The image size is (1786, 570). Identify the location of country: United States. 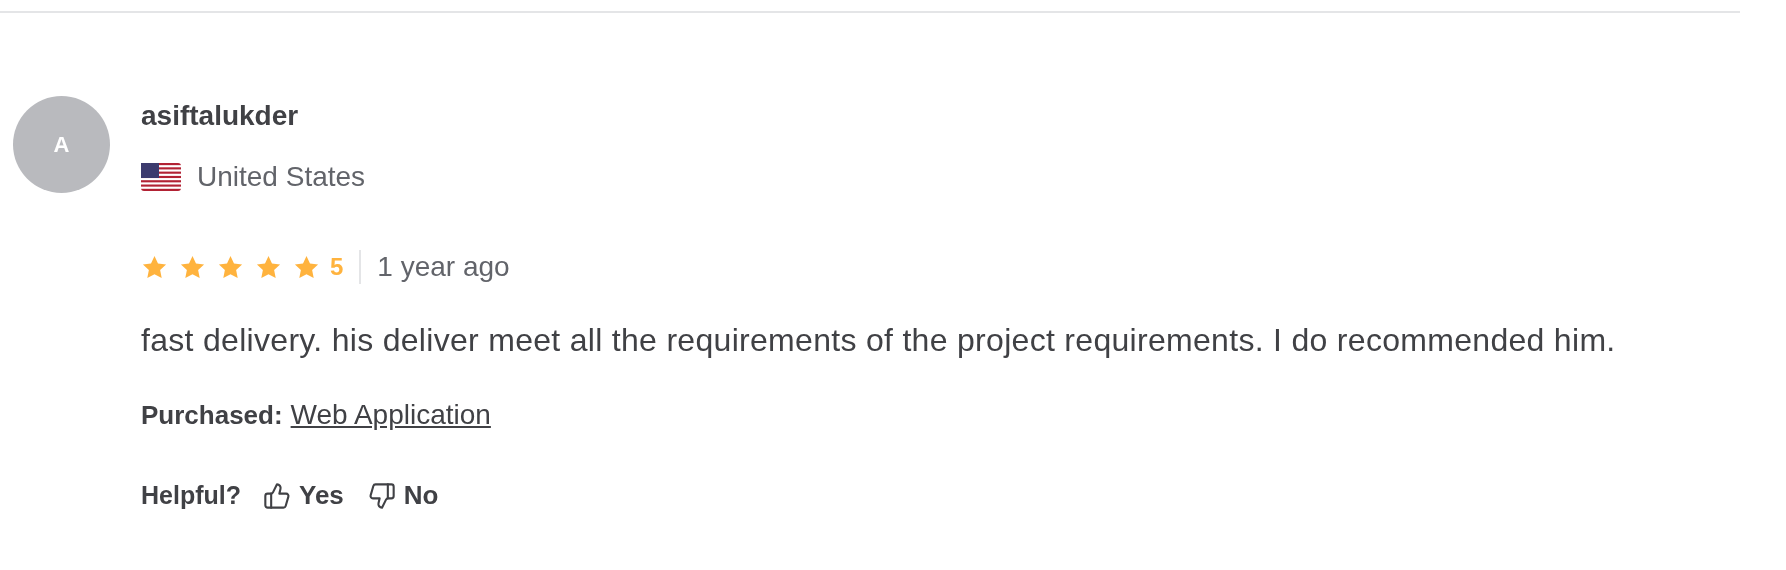
(281, 177).